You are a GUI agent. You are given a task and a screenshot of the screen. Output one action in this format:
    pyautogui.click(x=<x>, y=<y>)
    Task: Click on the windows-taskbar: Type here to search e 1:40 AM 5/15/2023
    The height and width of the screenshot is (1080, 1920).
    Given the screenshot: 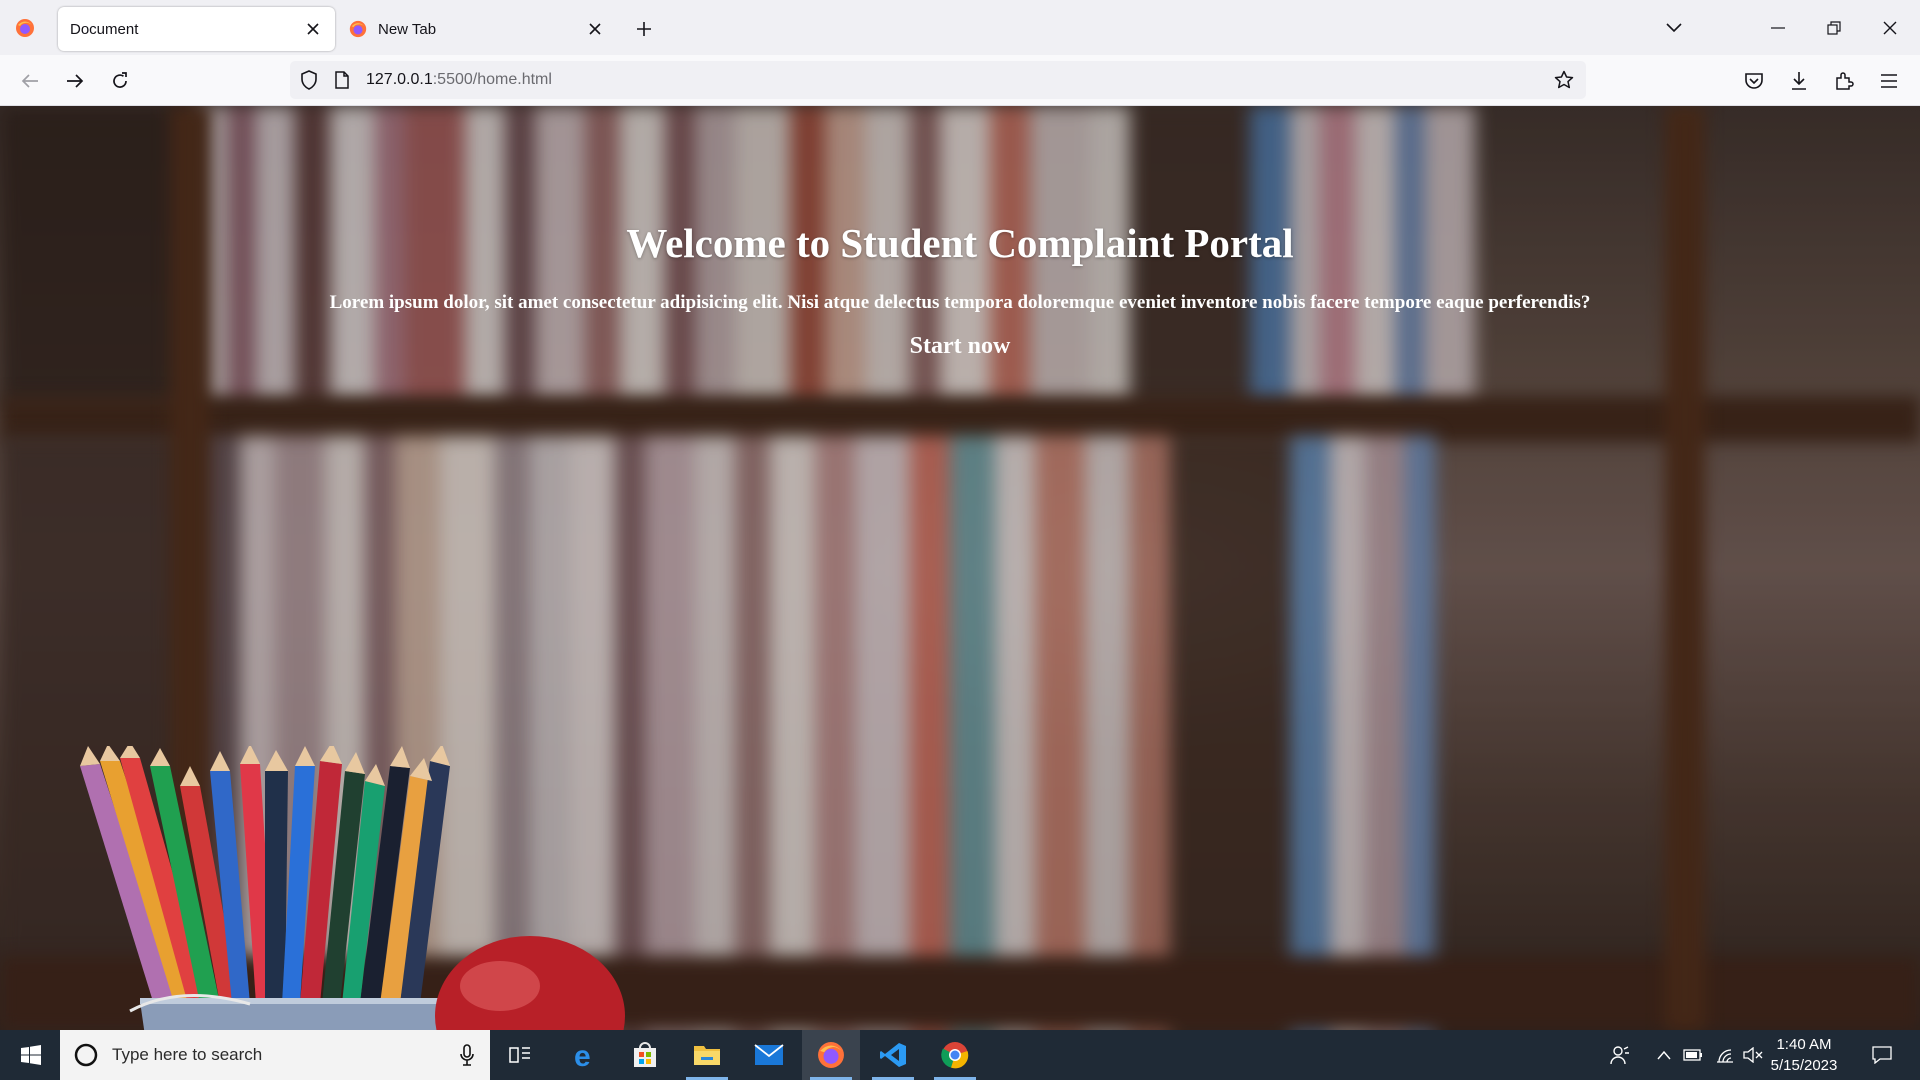 What is the action you would take?
    pyautogui.click(x=960, y=1055)
    